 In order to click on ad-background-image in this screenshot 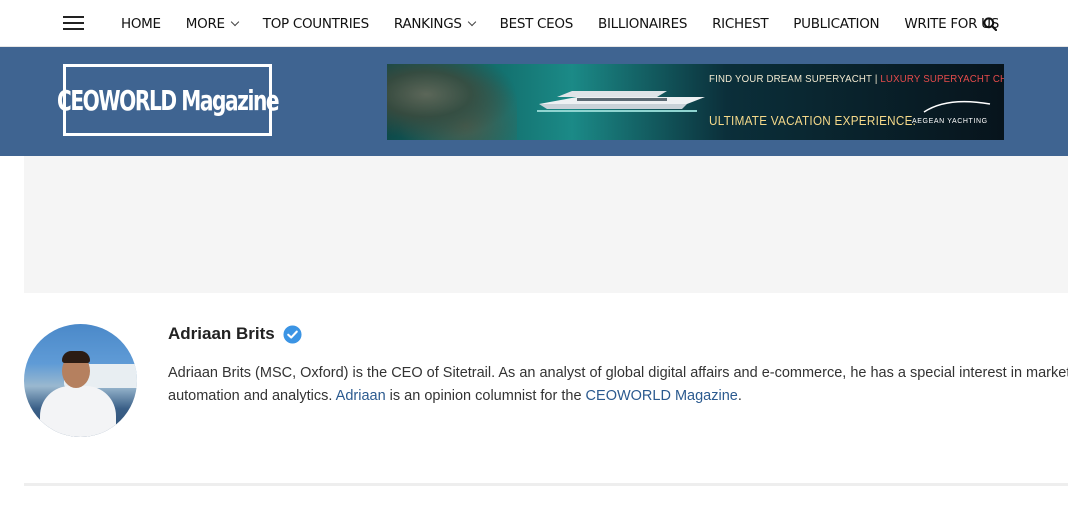, I will do `click(452, 102)`.